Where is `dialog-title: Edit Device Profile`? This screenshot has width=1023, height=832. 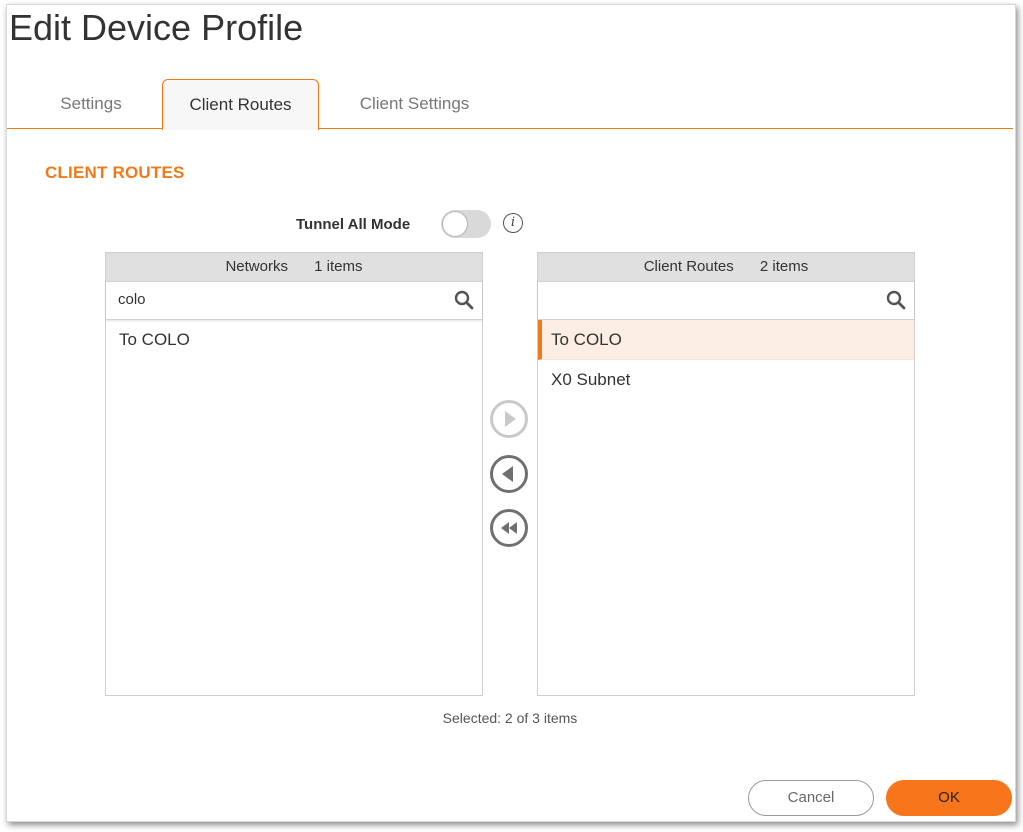 dialog-title: Edit Device Profile is located at coordinates (156, 27).